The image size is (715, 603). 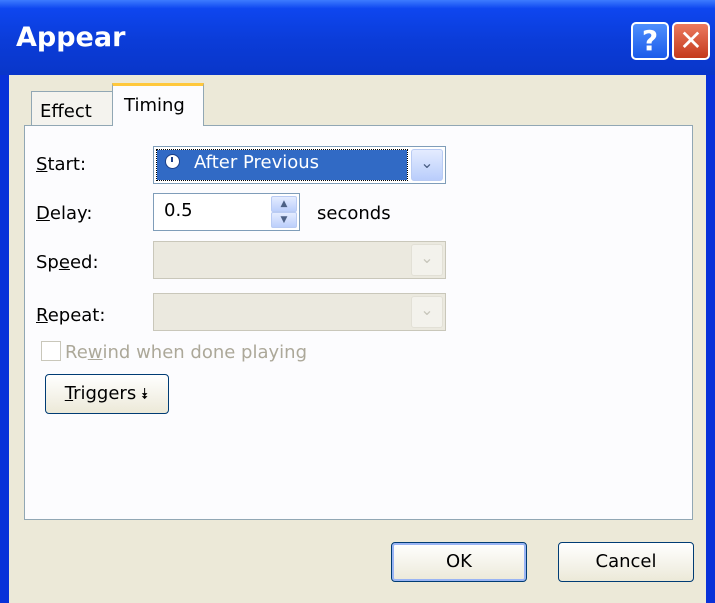 I want to click on help-button: ?, so click(x=650, y=41).